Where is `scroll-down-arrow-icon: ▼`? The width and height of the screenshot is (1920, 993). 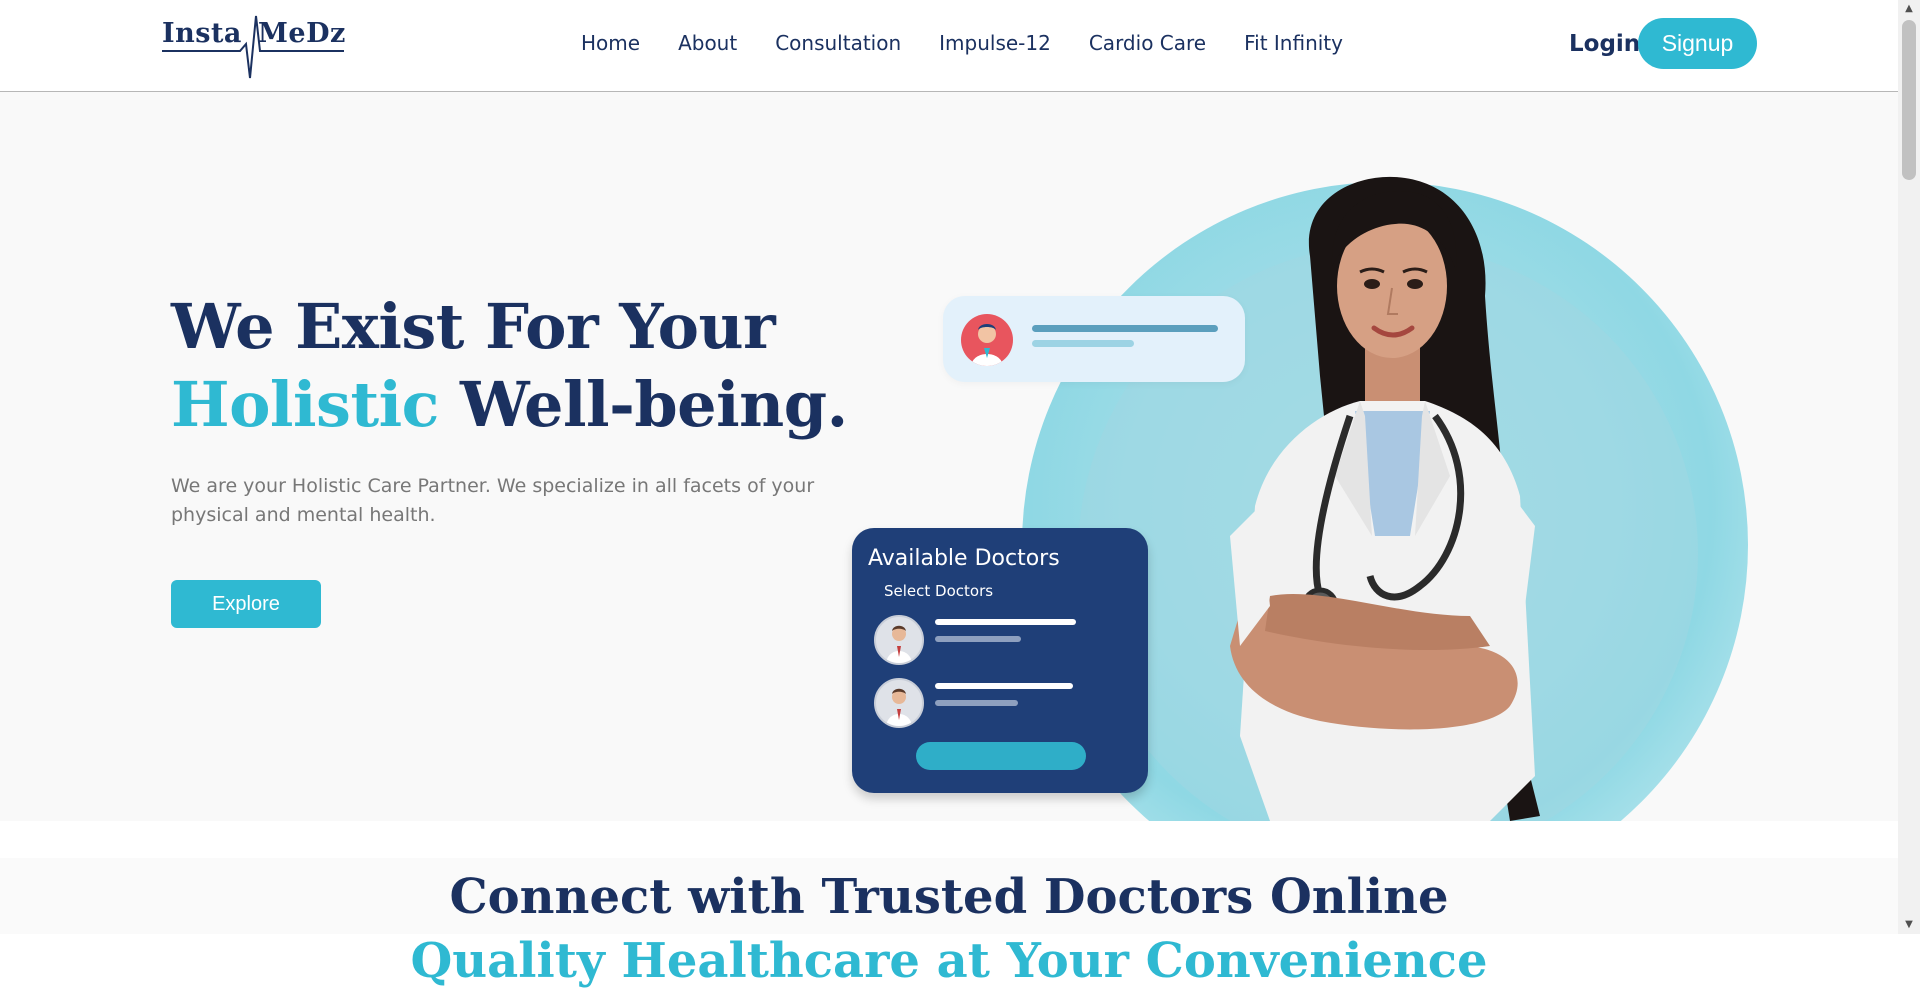
scroll-down-arrow-icon: ▼ is located at coordinates (1909, 925).